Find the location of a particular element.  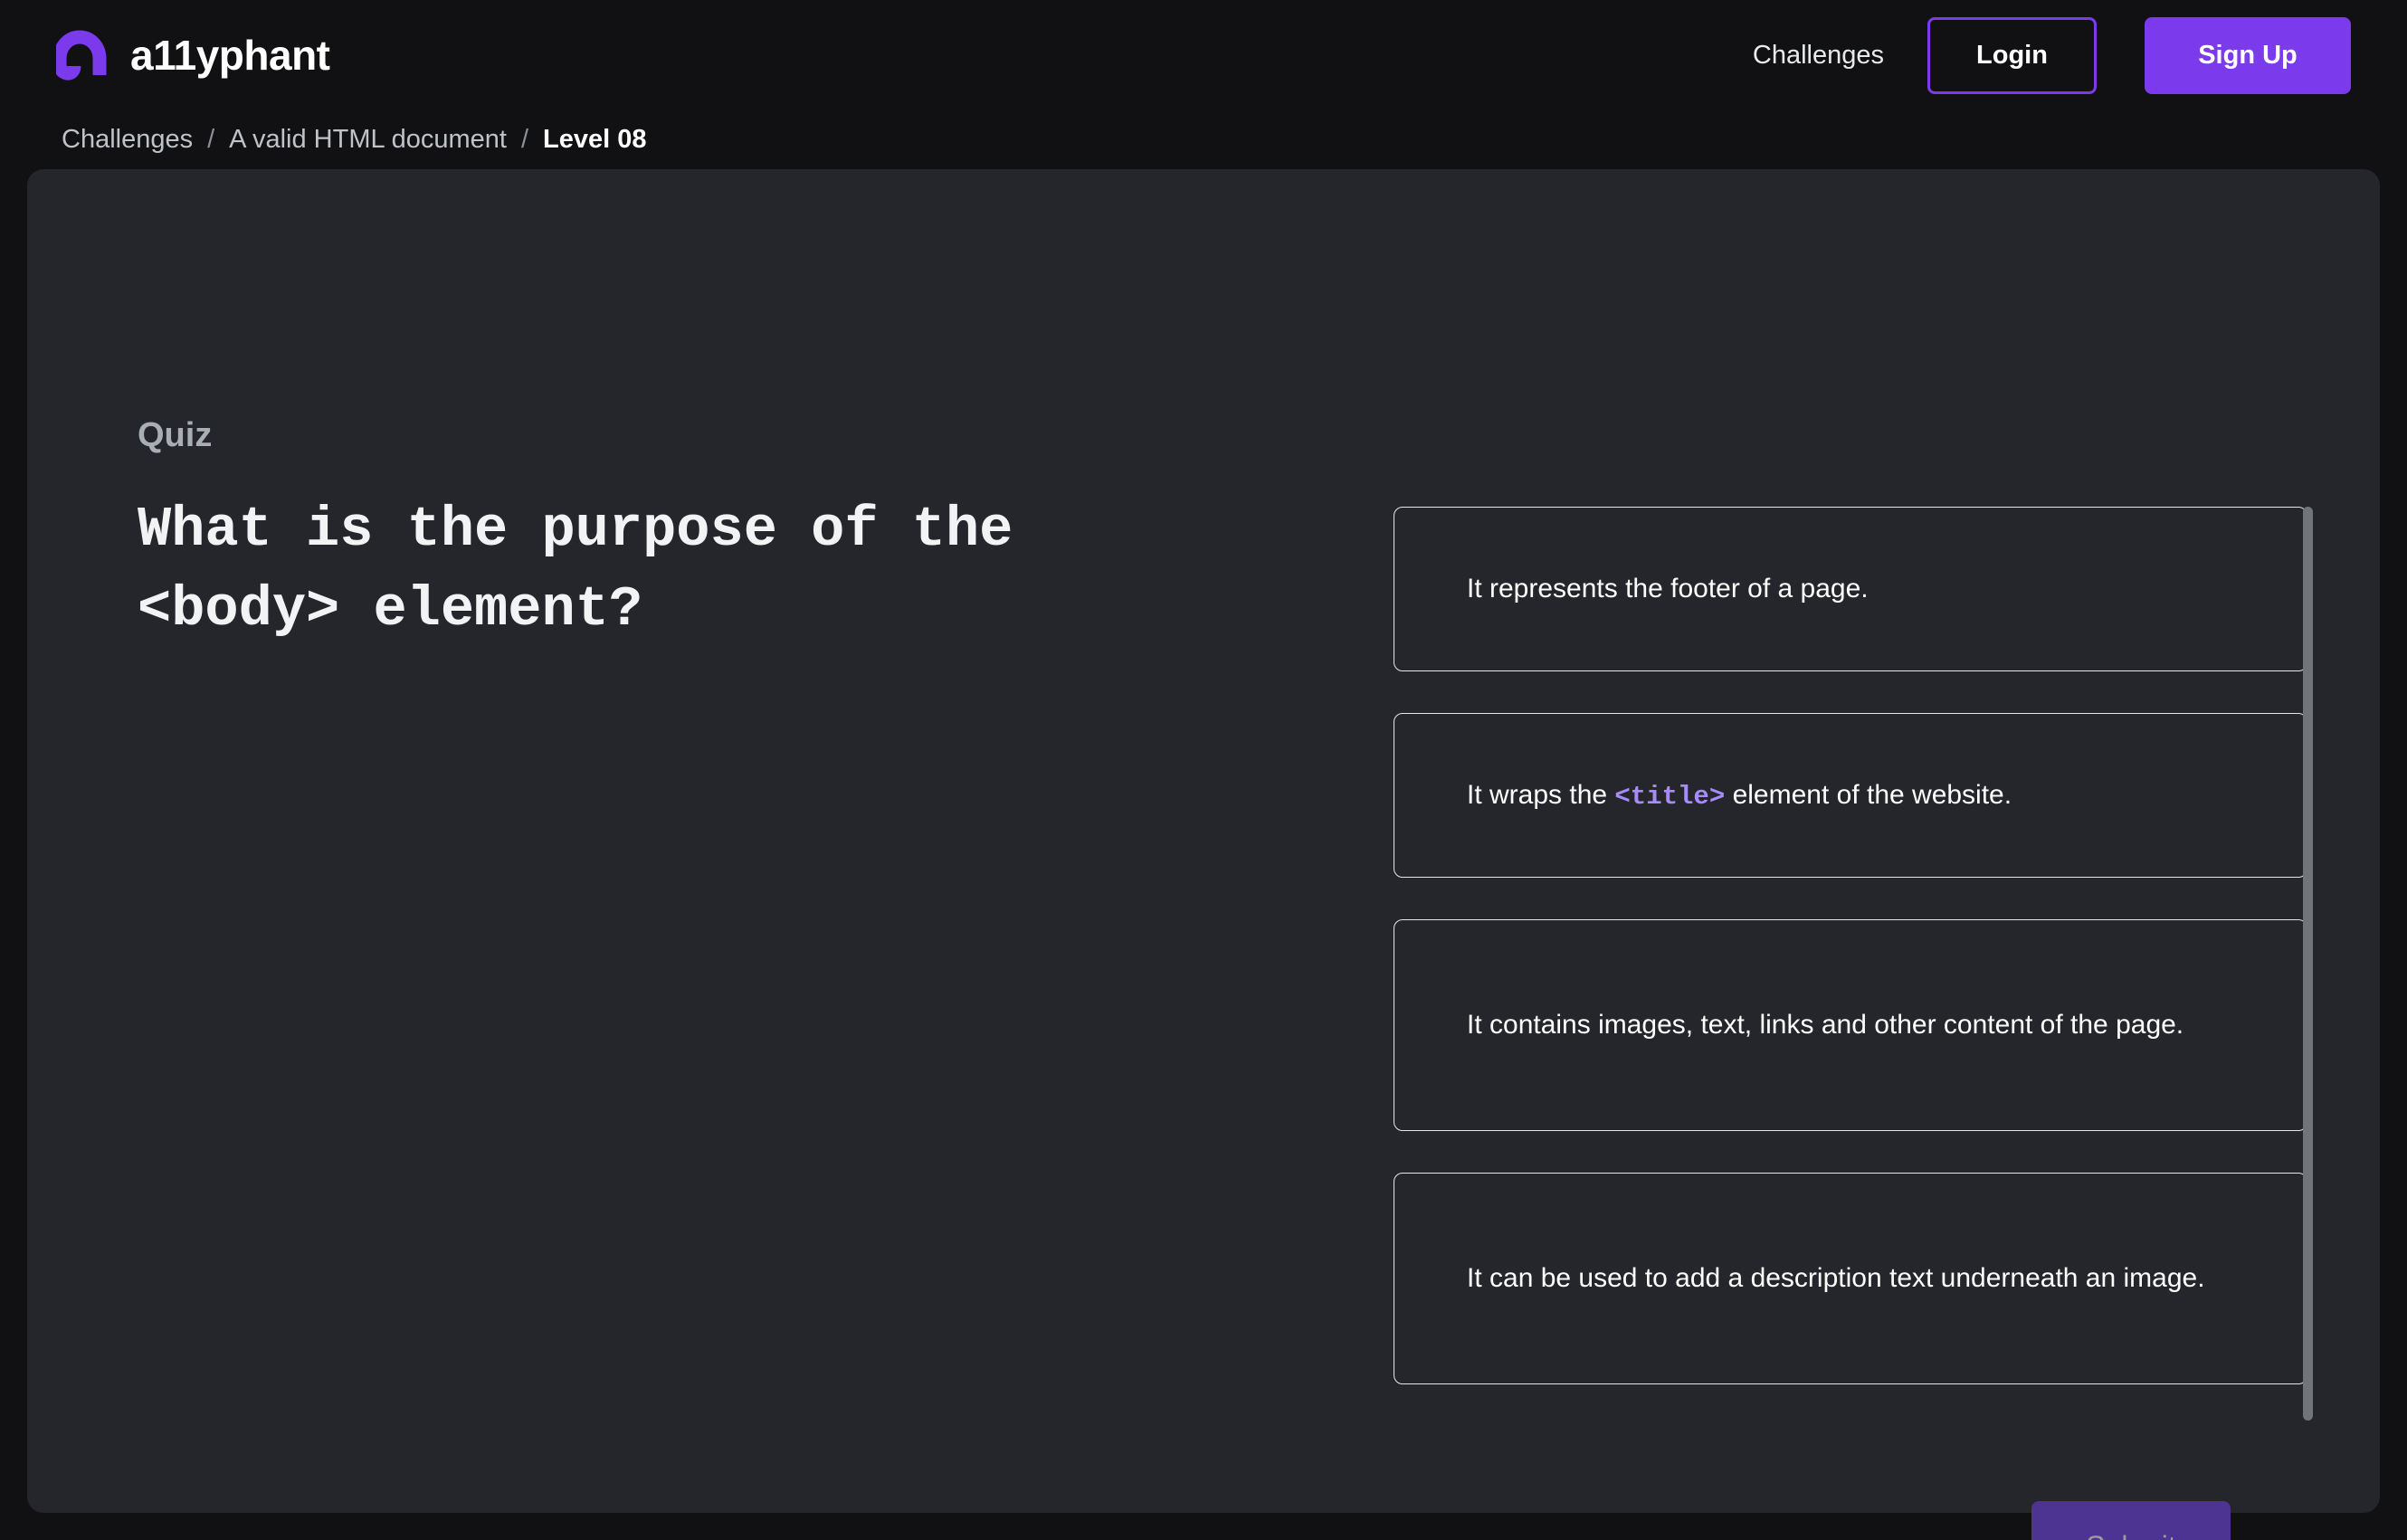

brand-name: a11yphant is located at coordinates (230, 56).